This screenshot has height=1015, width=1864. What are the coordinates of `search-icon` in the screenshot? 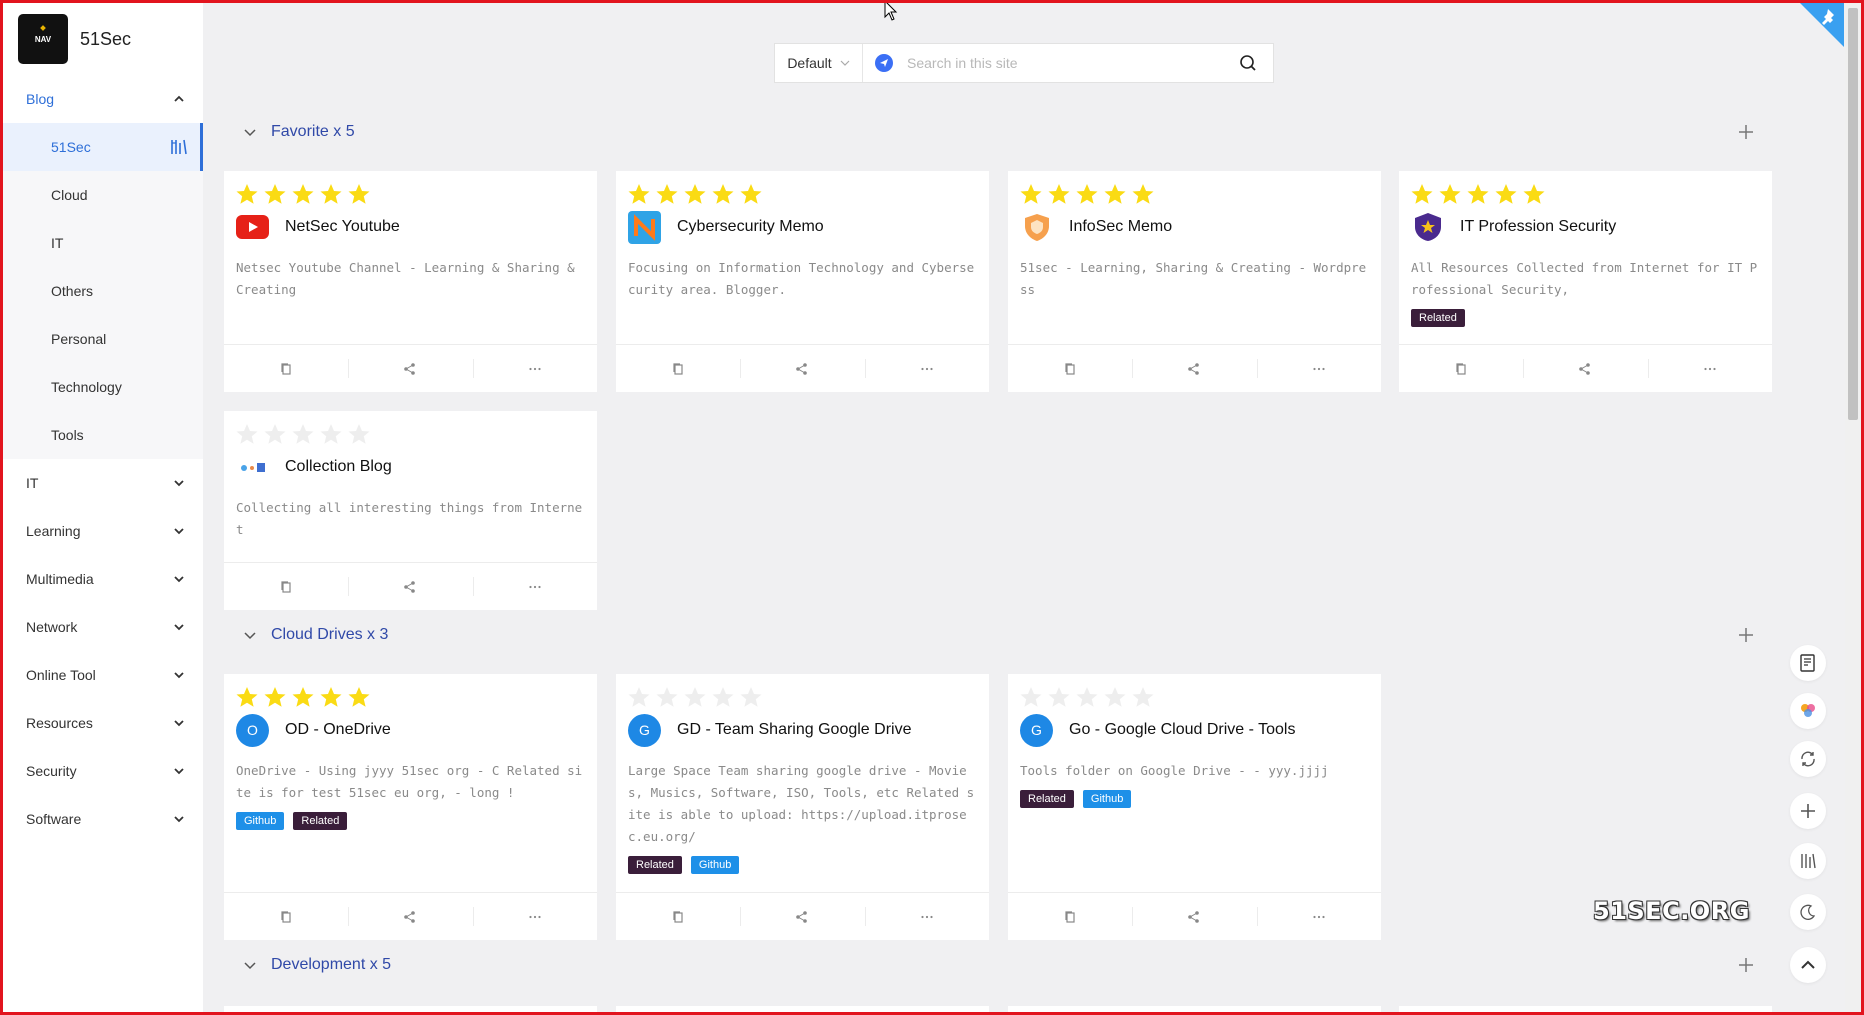 It's located at (1248, 63).